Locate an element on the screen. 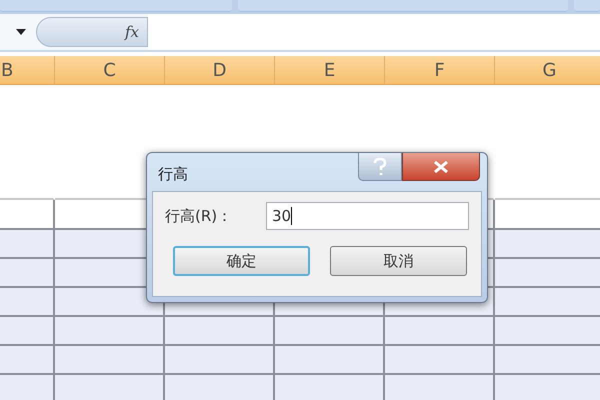 This screenshot has width=600, height=400. close-icon is located at coordinates (441, 166).